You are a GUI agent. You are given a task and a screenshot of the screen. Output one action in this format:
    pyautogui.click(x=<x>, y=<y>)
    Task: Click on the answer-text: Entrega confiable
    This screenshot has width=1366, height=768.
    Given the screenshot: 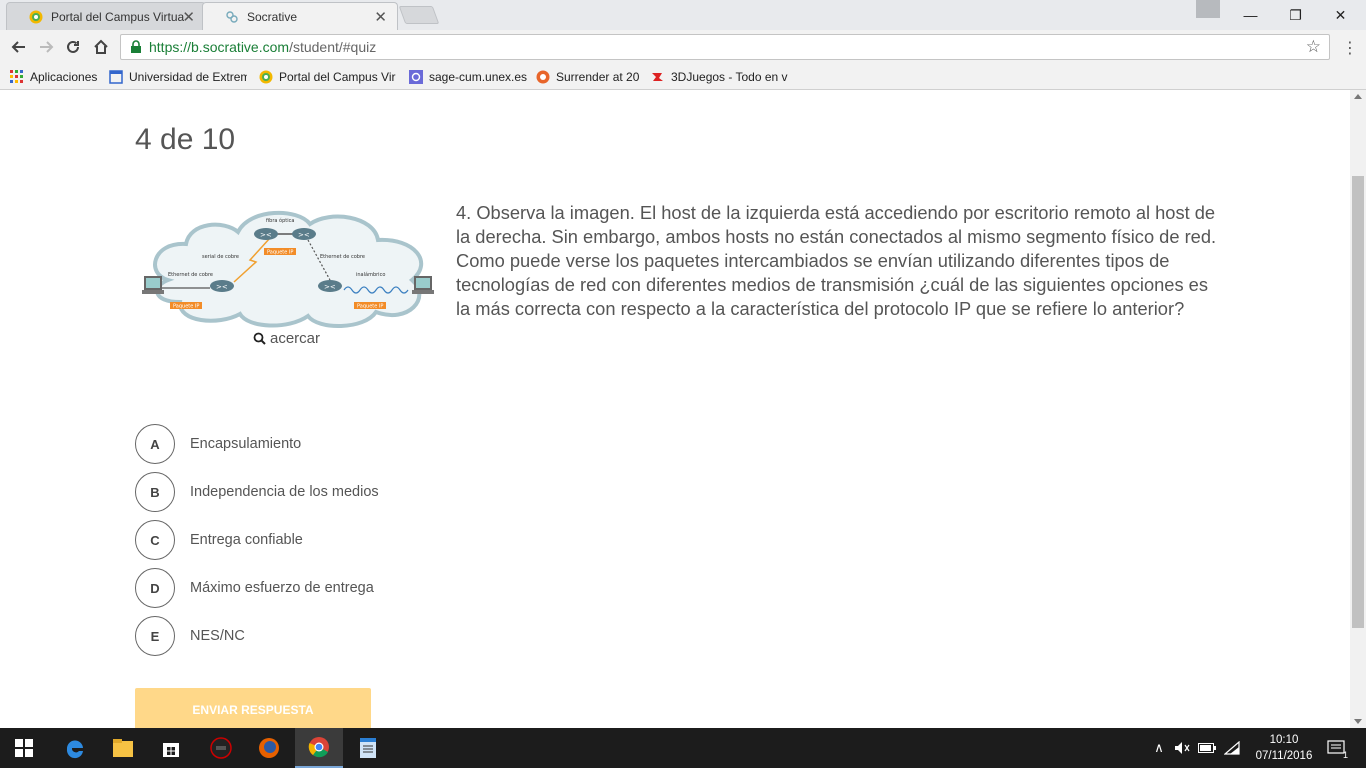 What is the action you would take?
    pyautogui.click(x=246, y=540)
    